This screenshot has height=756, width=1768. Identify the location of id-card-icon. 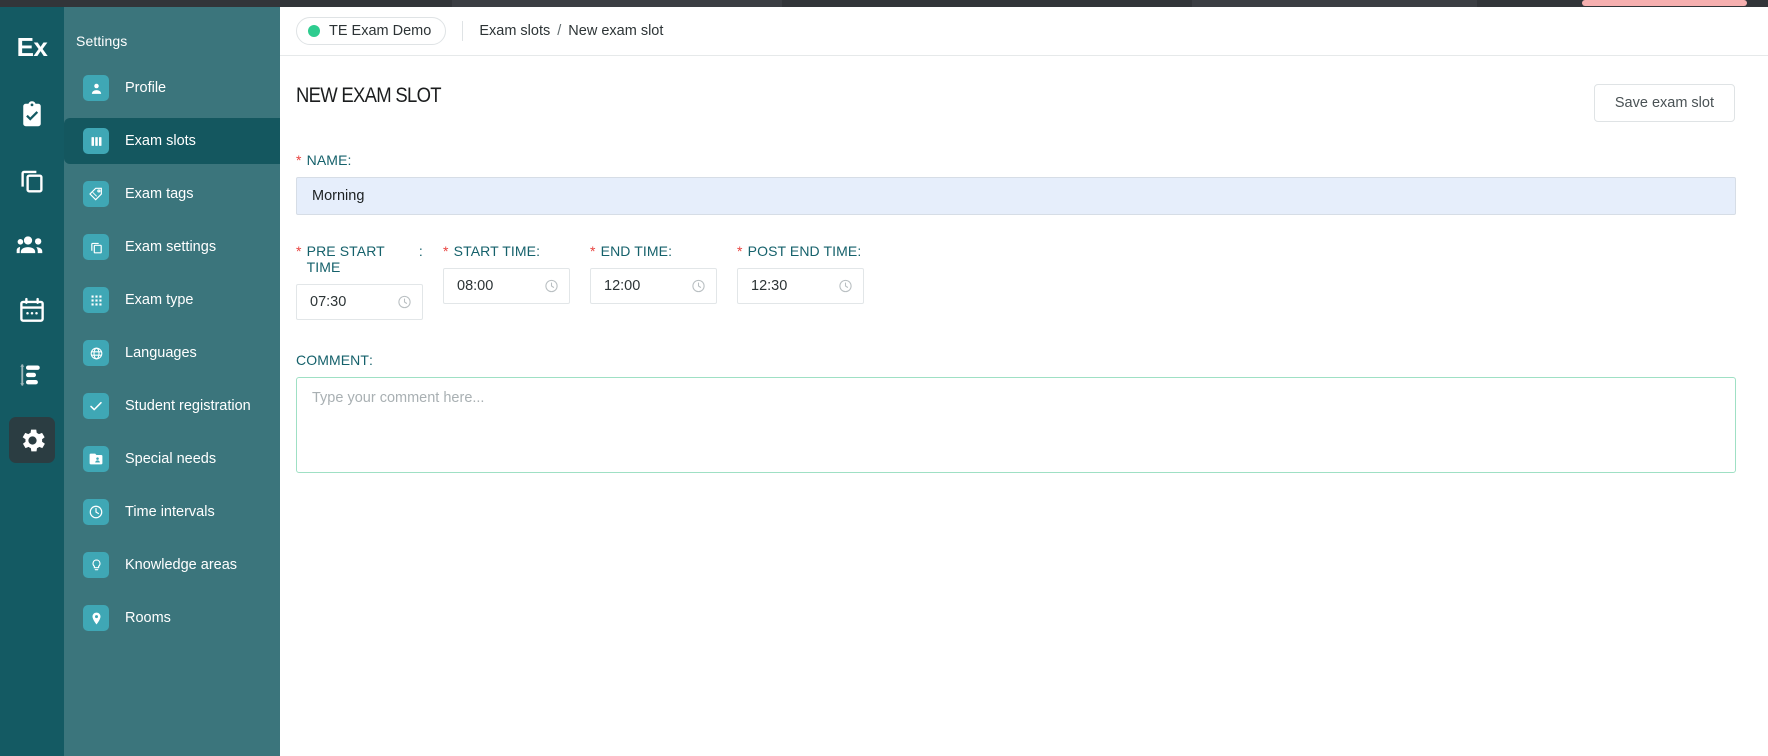
(96, 459).